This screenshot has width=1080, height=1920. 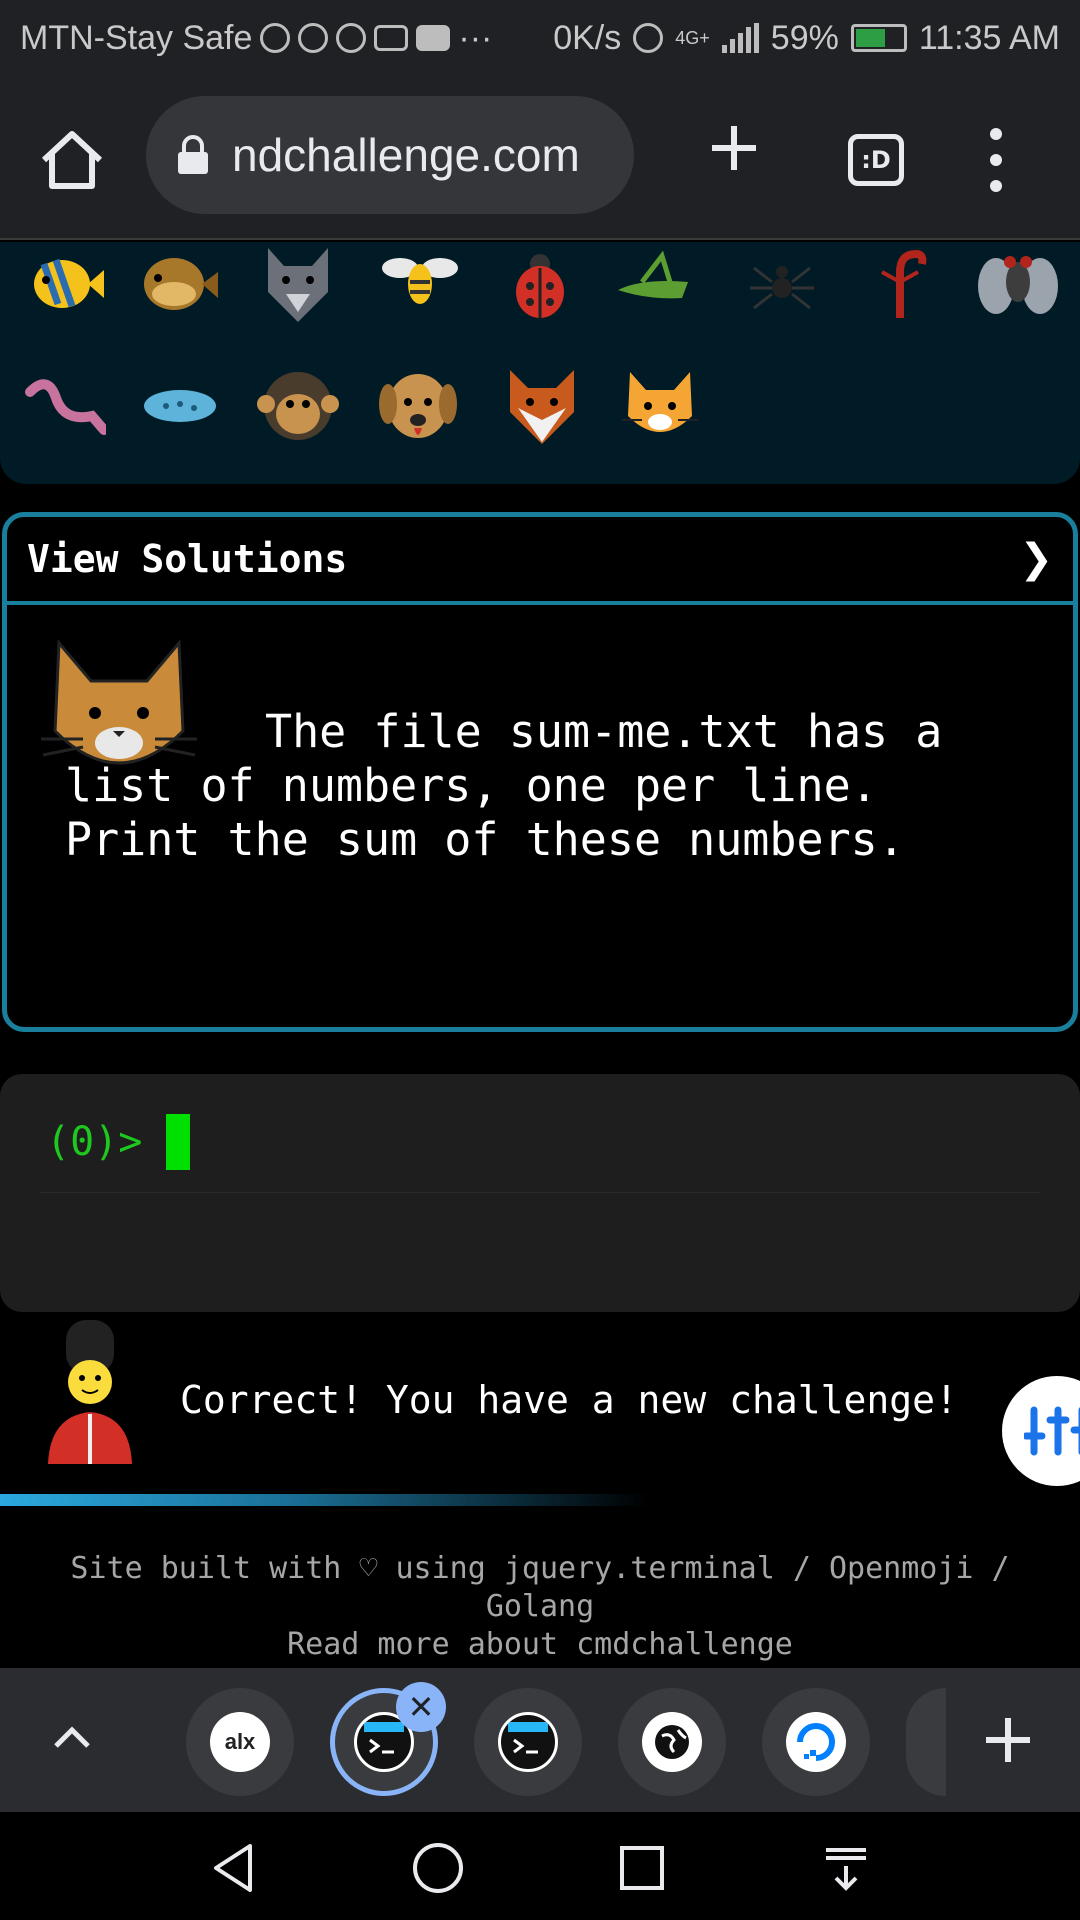 I want to click on digitalocean-icon, so click(x=816, y=1742).